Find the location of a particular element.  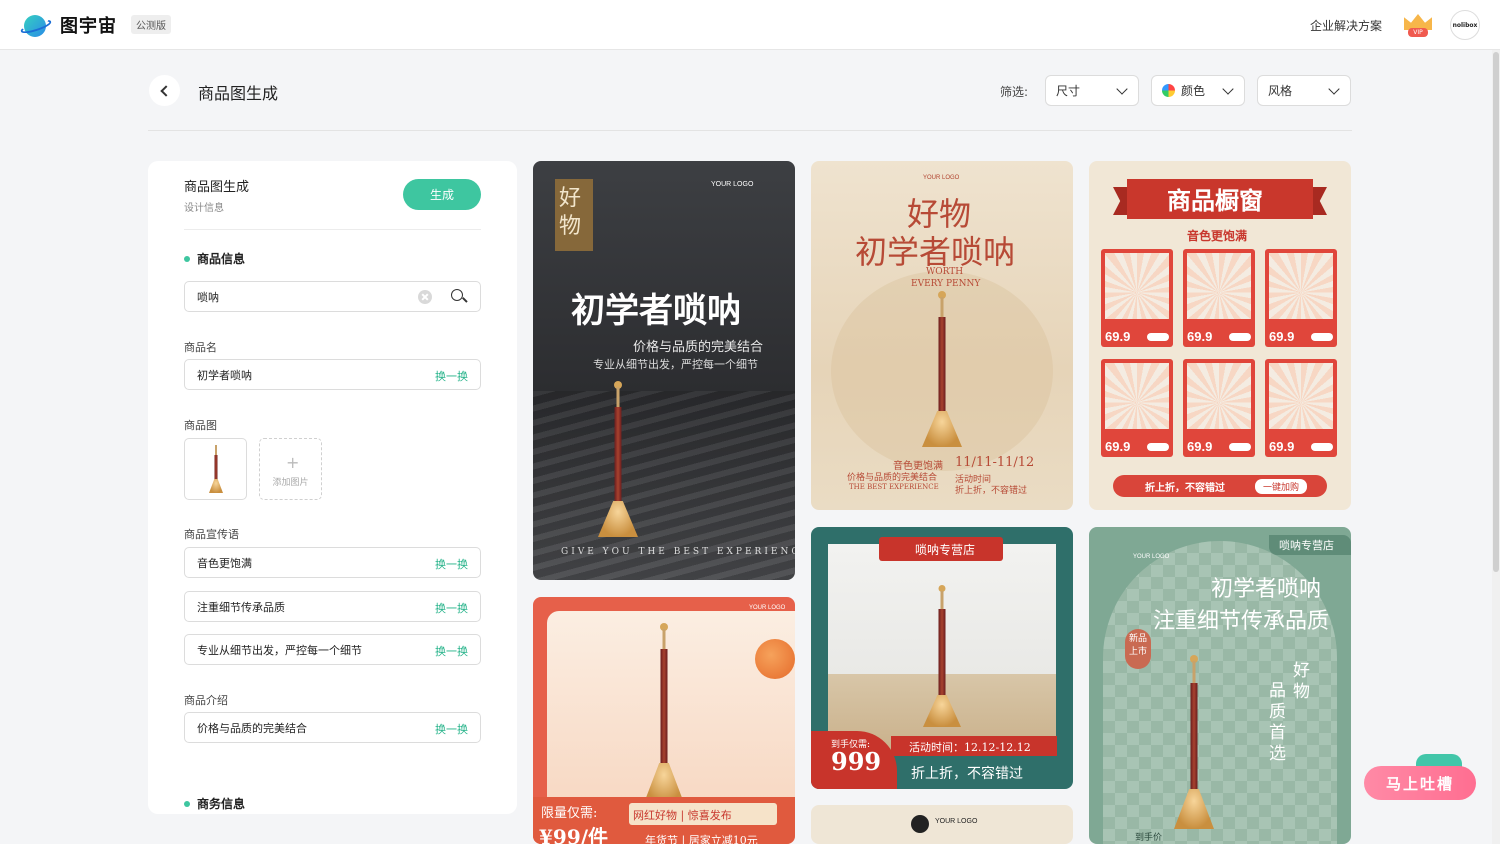

color-filter-select: 颜色 is located at coordinates (1198, 90).